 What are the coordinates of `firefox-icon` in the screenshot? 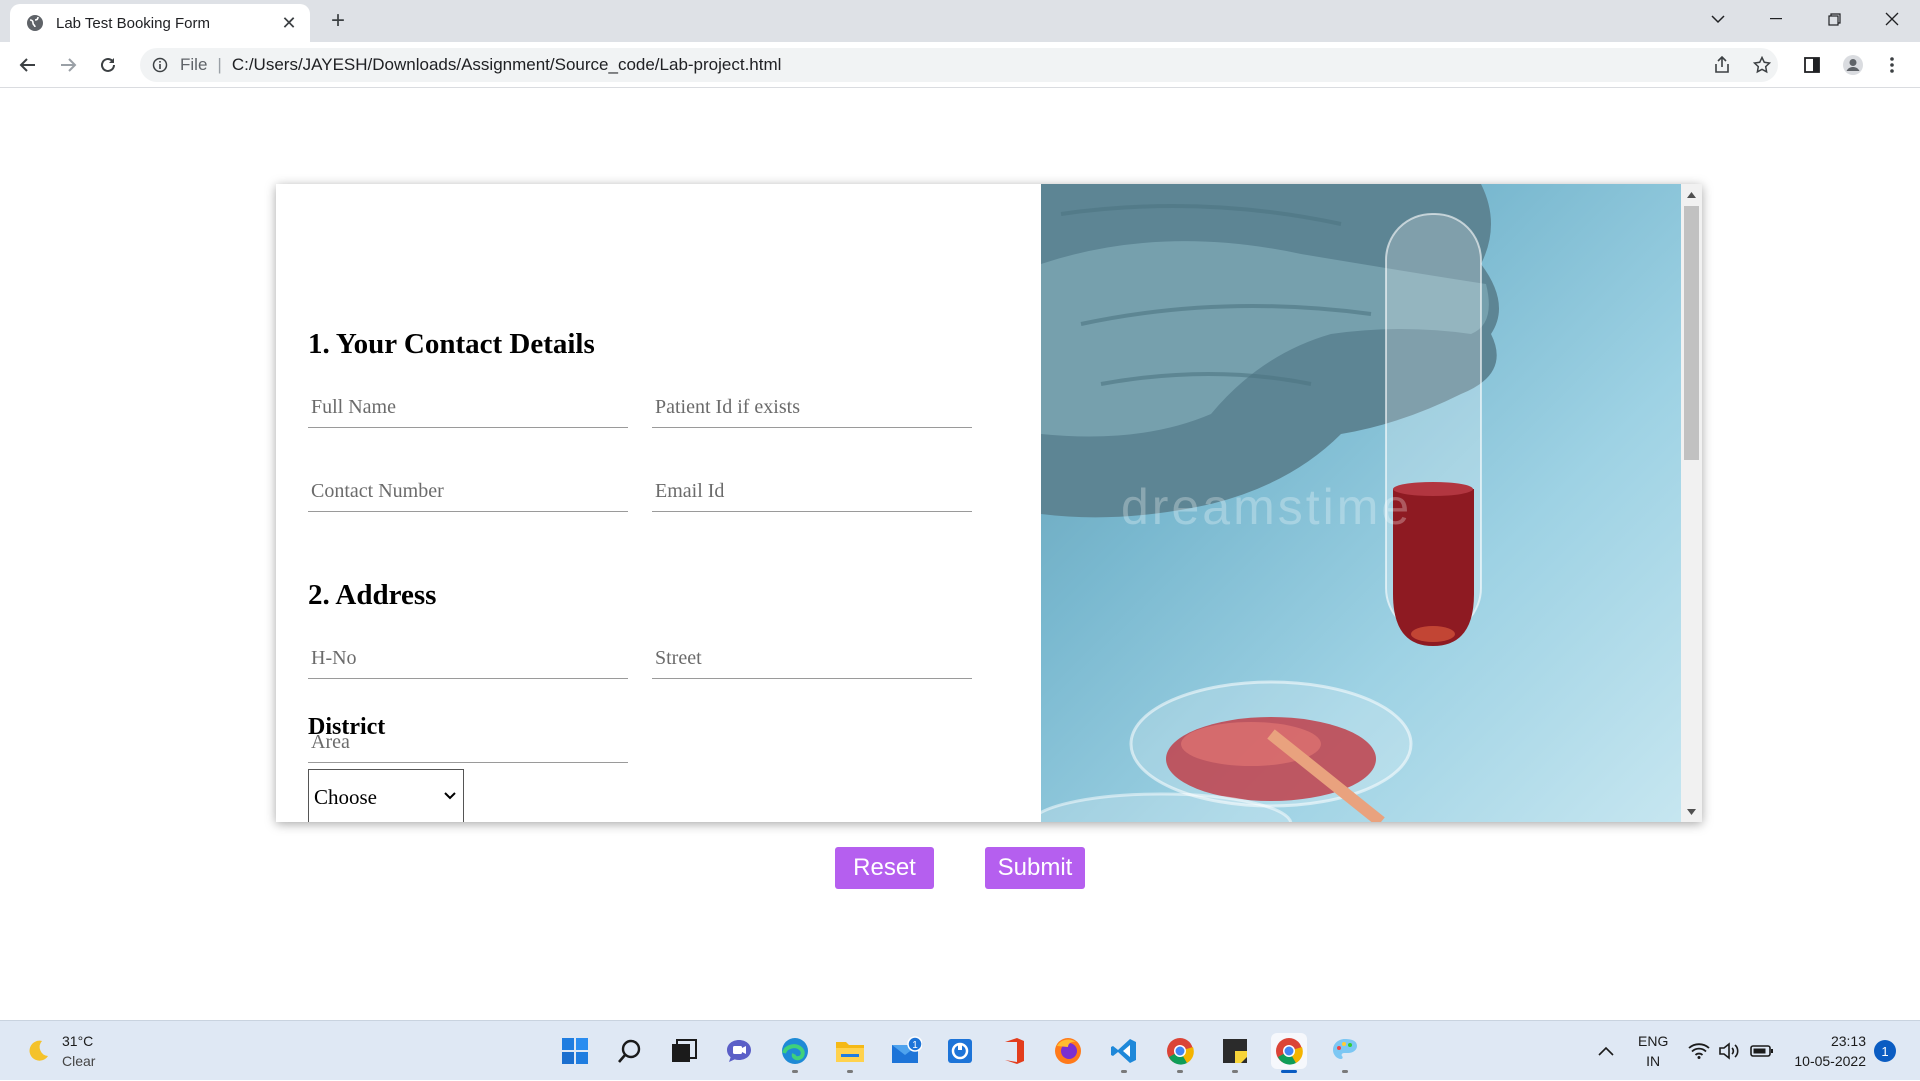 It's located at (1068, 1051).